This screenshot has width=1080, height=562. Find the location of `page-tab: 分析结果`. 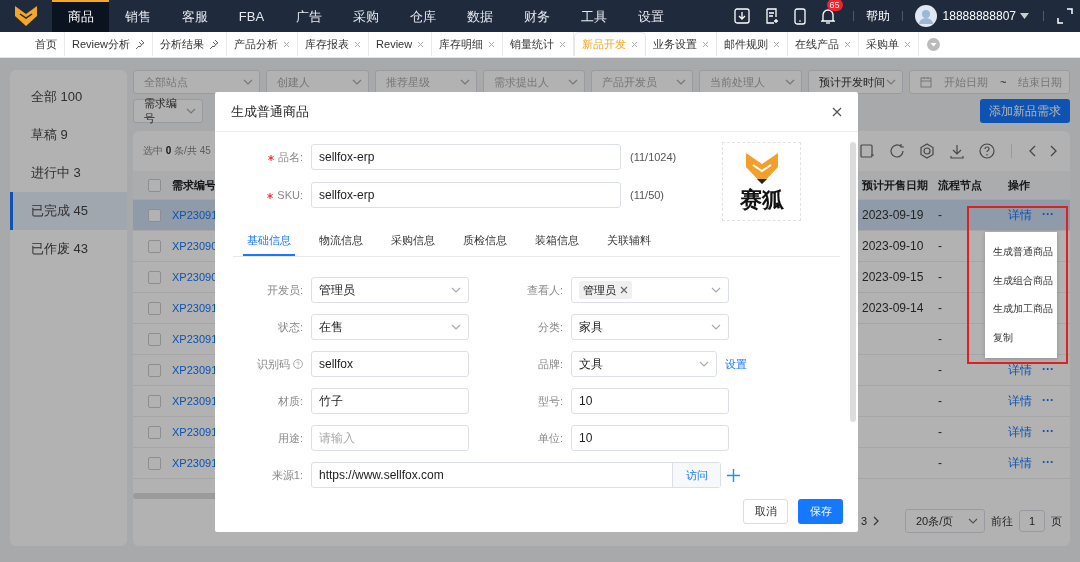

page-tab: 分析结果 is located at coordinates (190, 44).